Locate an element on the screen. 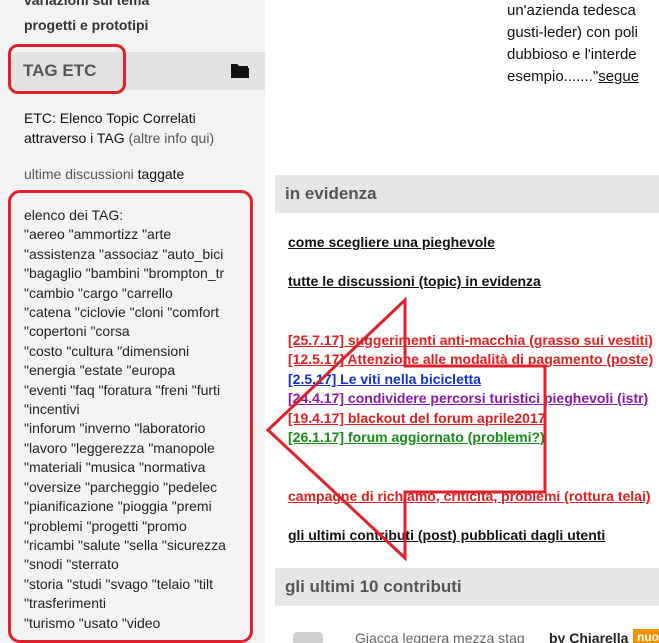 This screenshot has height=643, width=659. annotation-highlight-tag-header is located at coordinates (67, 69).